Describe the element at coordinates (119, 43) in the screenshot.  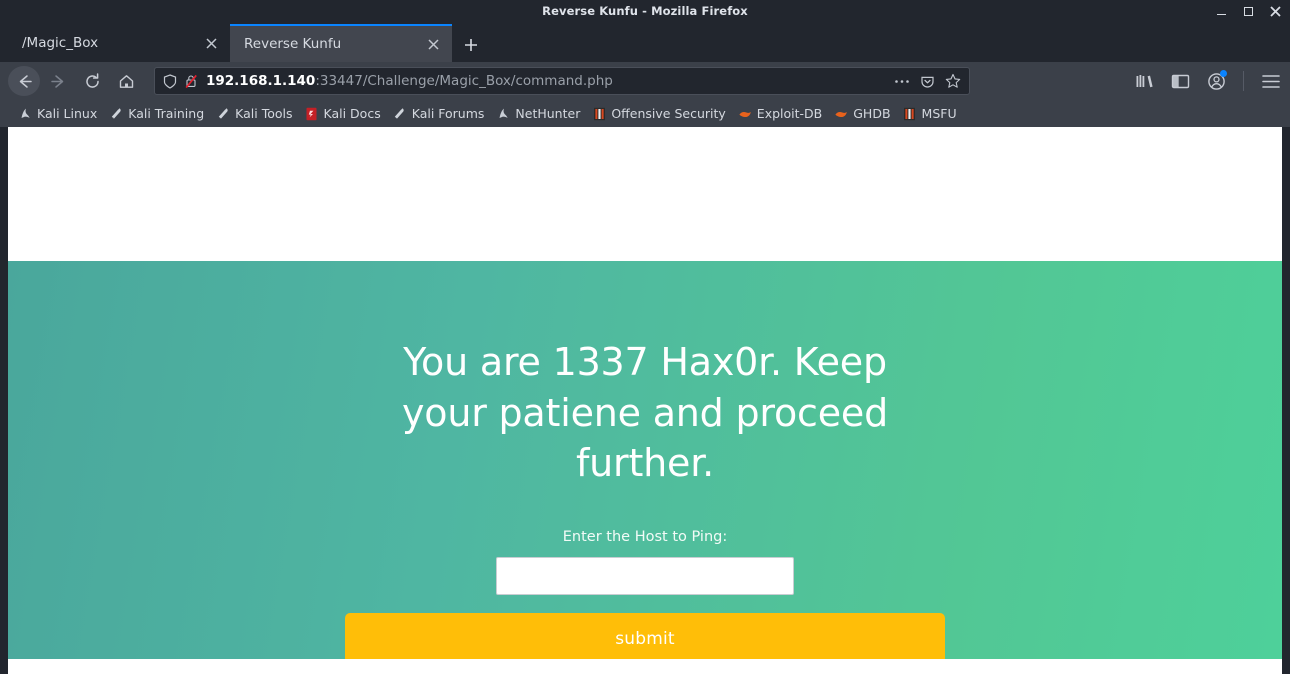
I see `tab-magic-box: /Magic_Box` at that location.